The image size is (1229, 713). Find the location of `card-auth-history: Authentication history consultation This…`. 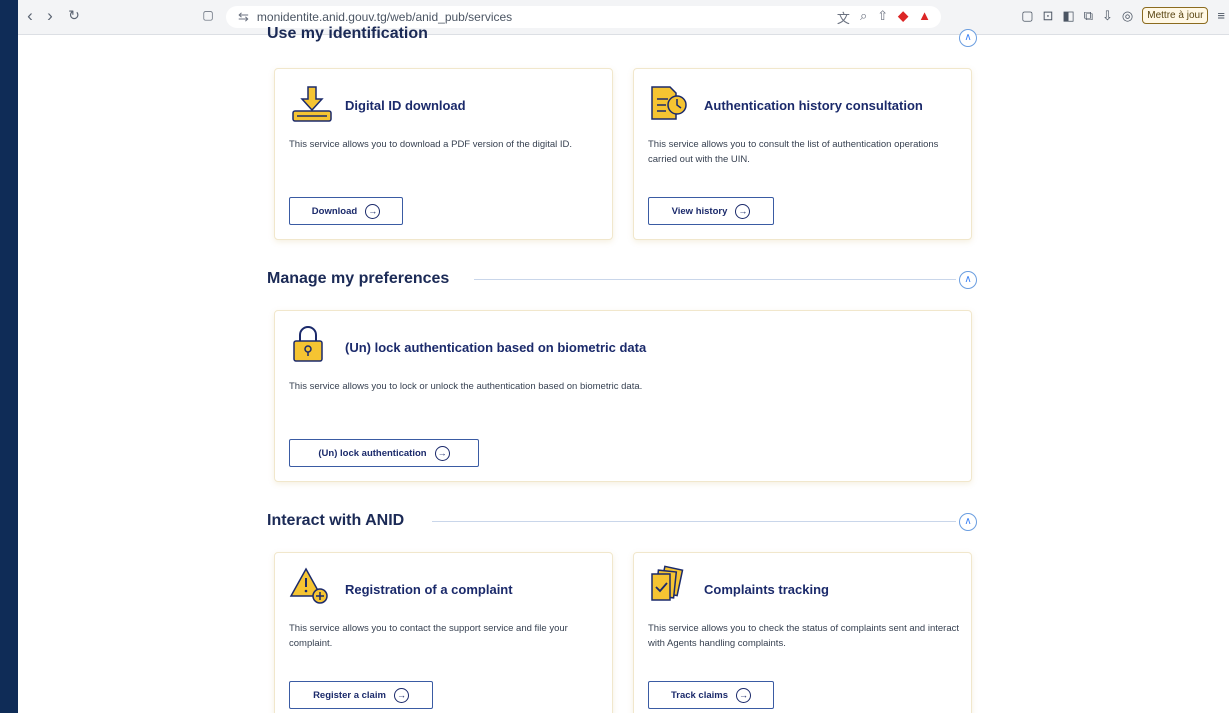

card-auth-history: Authentication history consultation This… is located at coordinates (802, 154).